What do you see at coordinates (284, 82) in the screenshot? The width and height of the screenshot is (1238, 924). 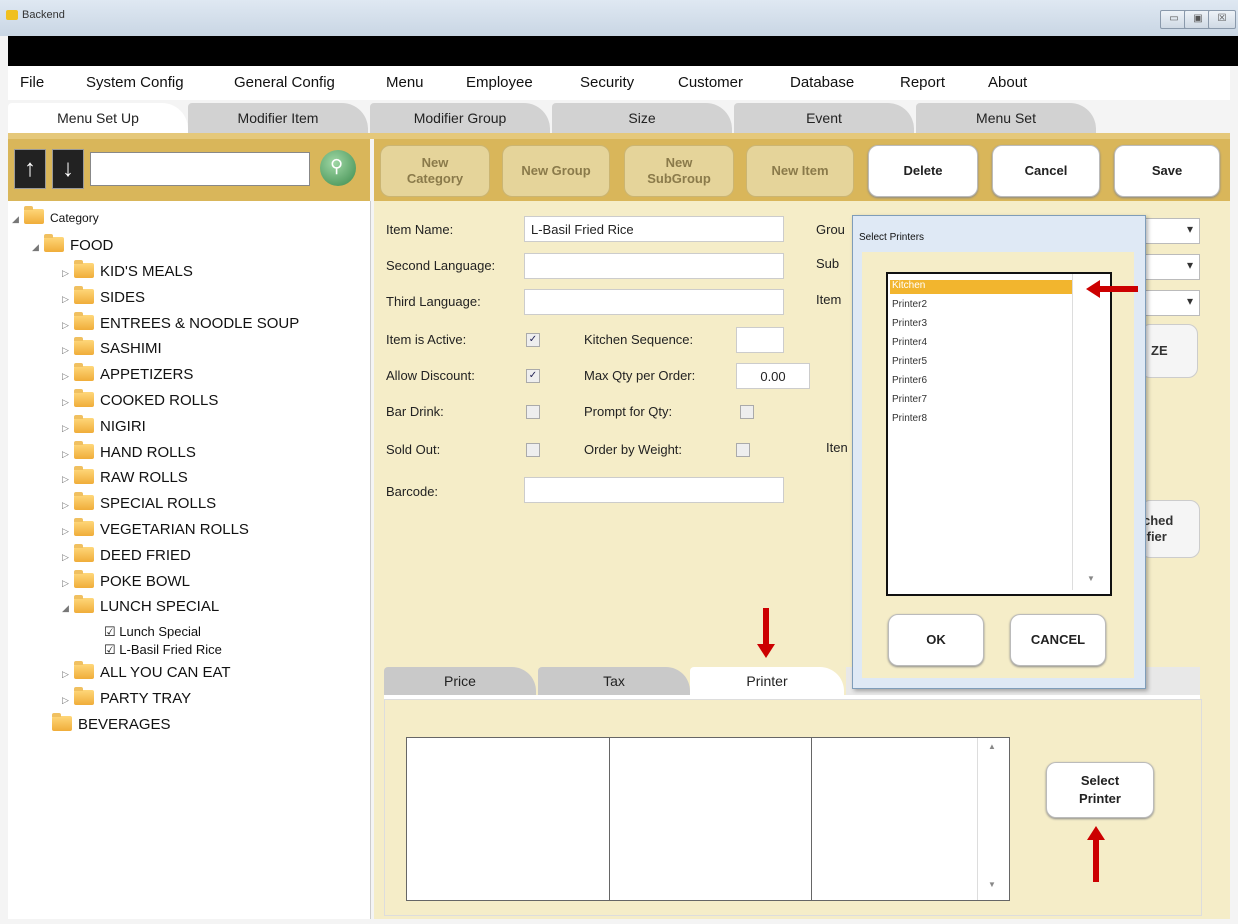 I see `menu-general-config: General Config` at bounding box center [284, 82].